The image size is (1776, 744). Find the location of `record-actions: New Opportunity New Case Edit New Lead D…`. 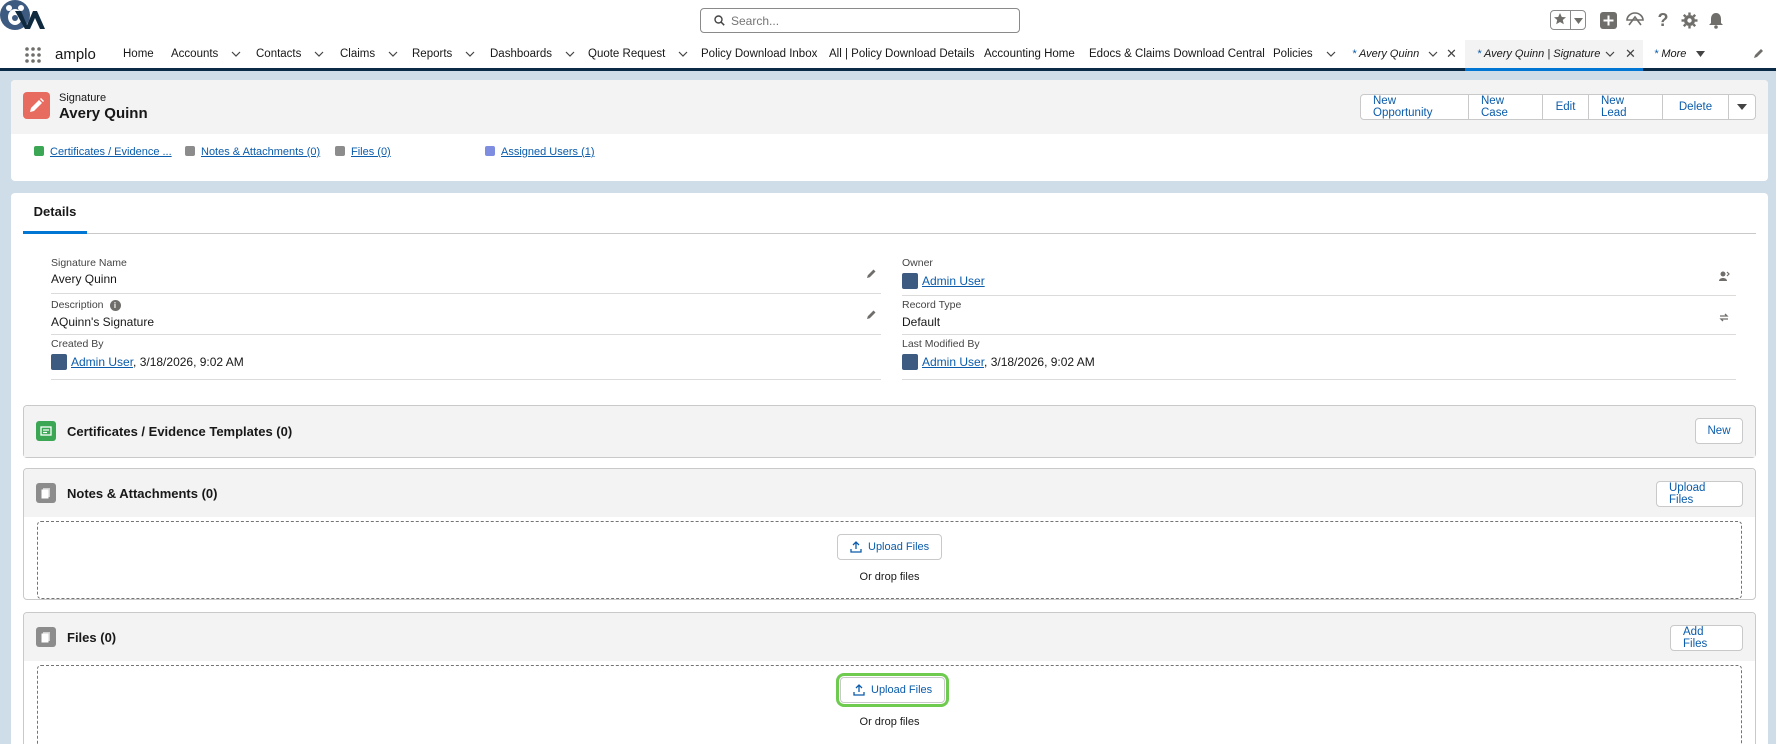

record-actions: New Opportunity New Case Edit New Lead D… is located at coordinates (1558, 107).